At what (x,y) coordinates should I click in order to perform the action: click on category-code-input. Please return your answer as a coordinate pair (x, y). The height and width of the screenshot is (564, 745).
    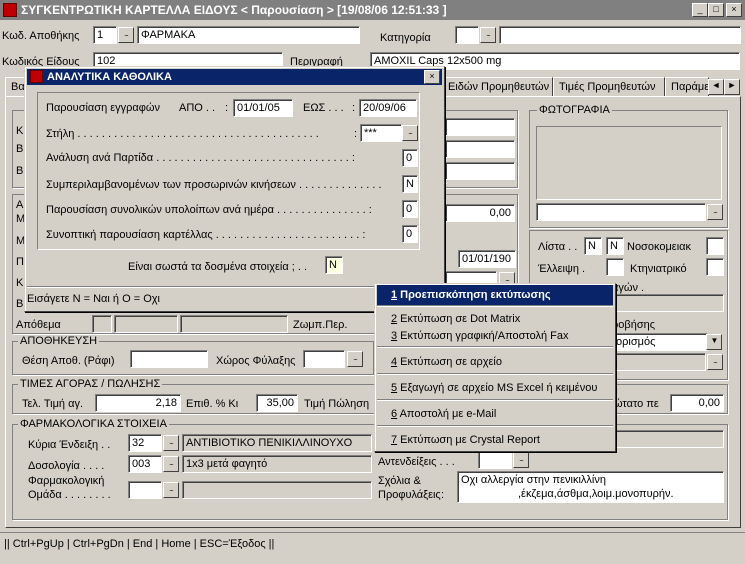
    Looking at the image, I should click on (467, 35).